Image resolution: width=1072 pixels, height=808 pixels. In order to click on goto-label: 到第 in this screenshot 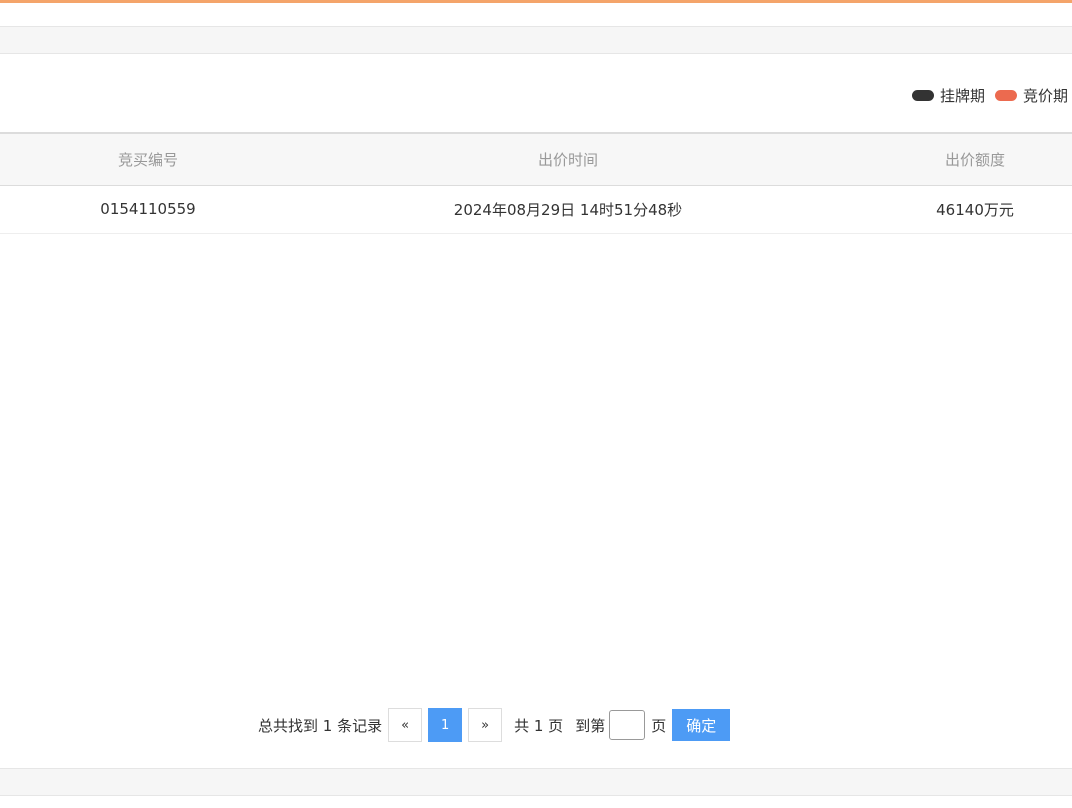, I will do `click(590, 725)`.